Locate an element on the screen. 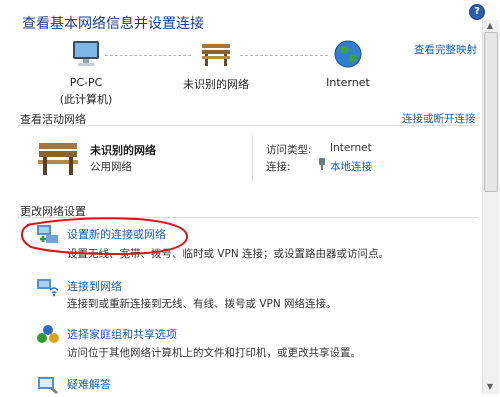 This screenshot has height=397, width=500. access-type-label: 访问类型: is located at coordinates (289, 150).